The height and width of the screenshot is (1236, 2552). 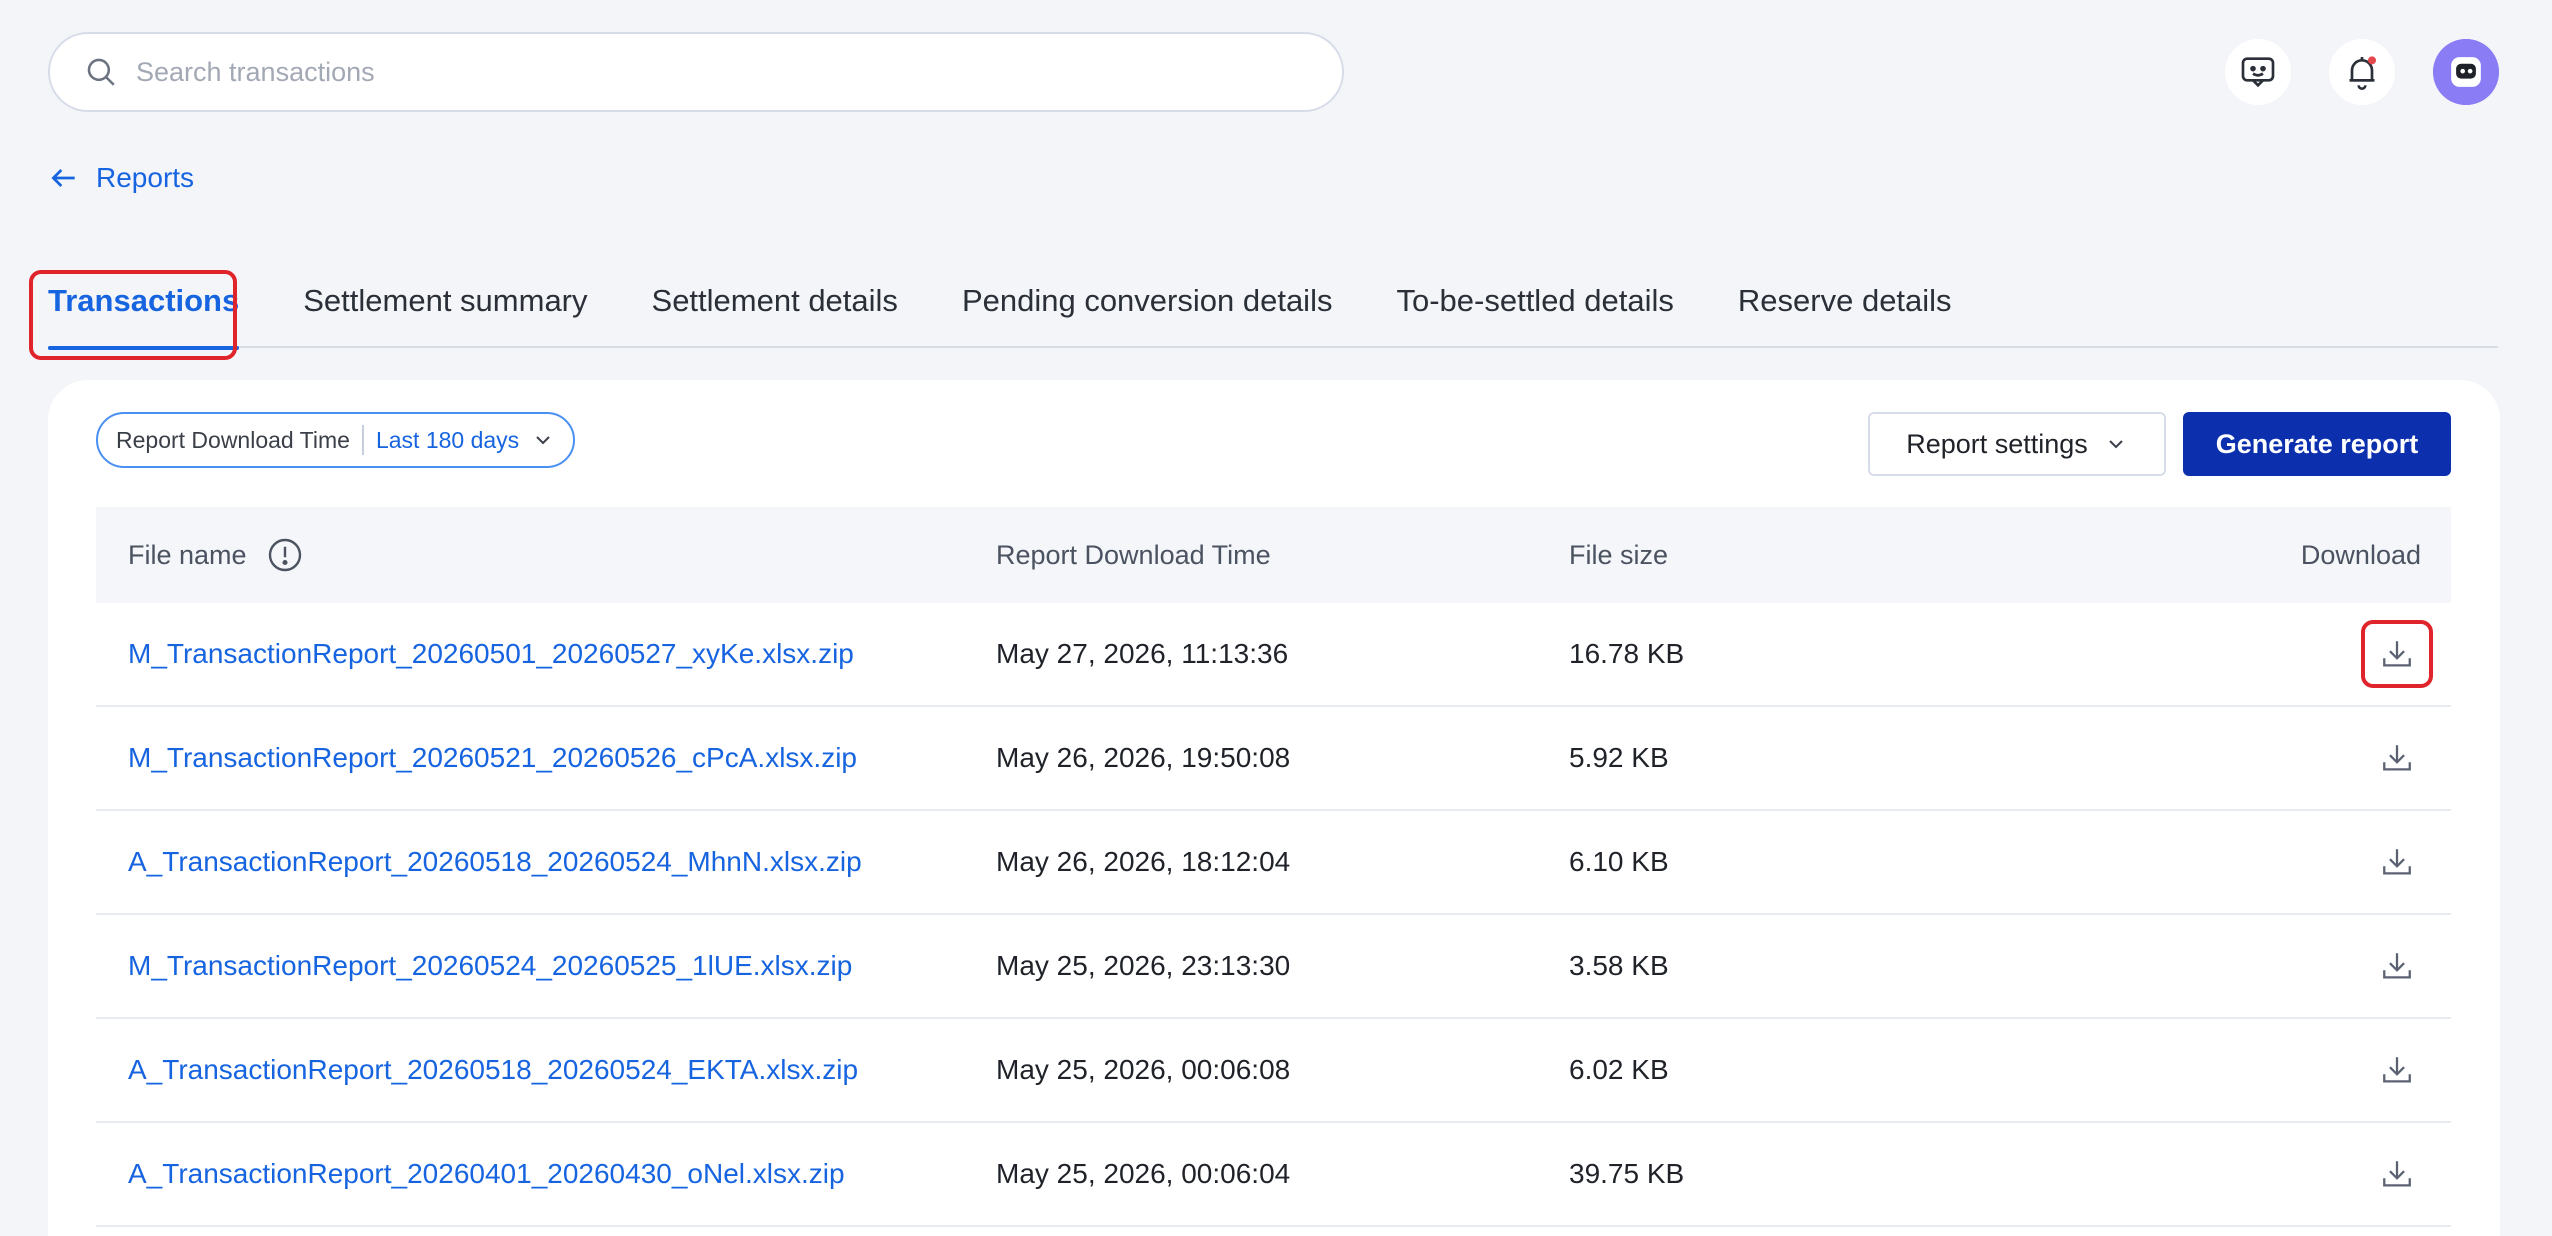 What do you see at coordinates (2317, 444) in the screenshot?
I see `generate-report-button: Generate report` at bounding box center [2317, 444].